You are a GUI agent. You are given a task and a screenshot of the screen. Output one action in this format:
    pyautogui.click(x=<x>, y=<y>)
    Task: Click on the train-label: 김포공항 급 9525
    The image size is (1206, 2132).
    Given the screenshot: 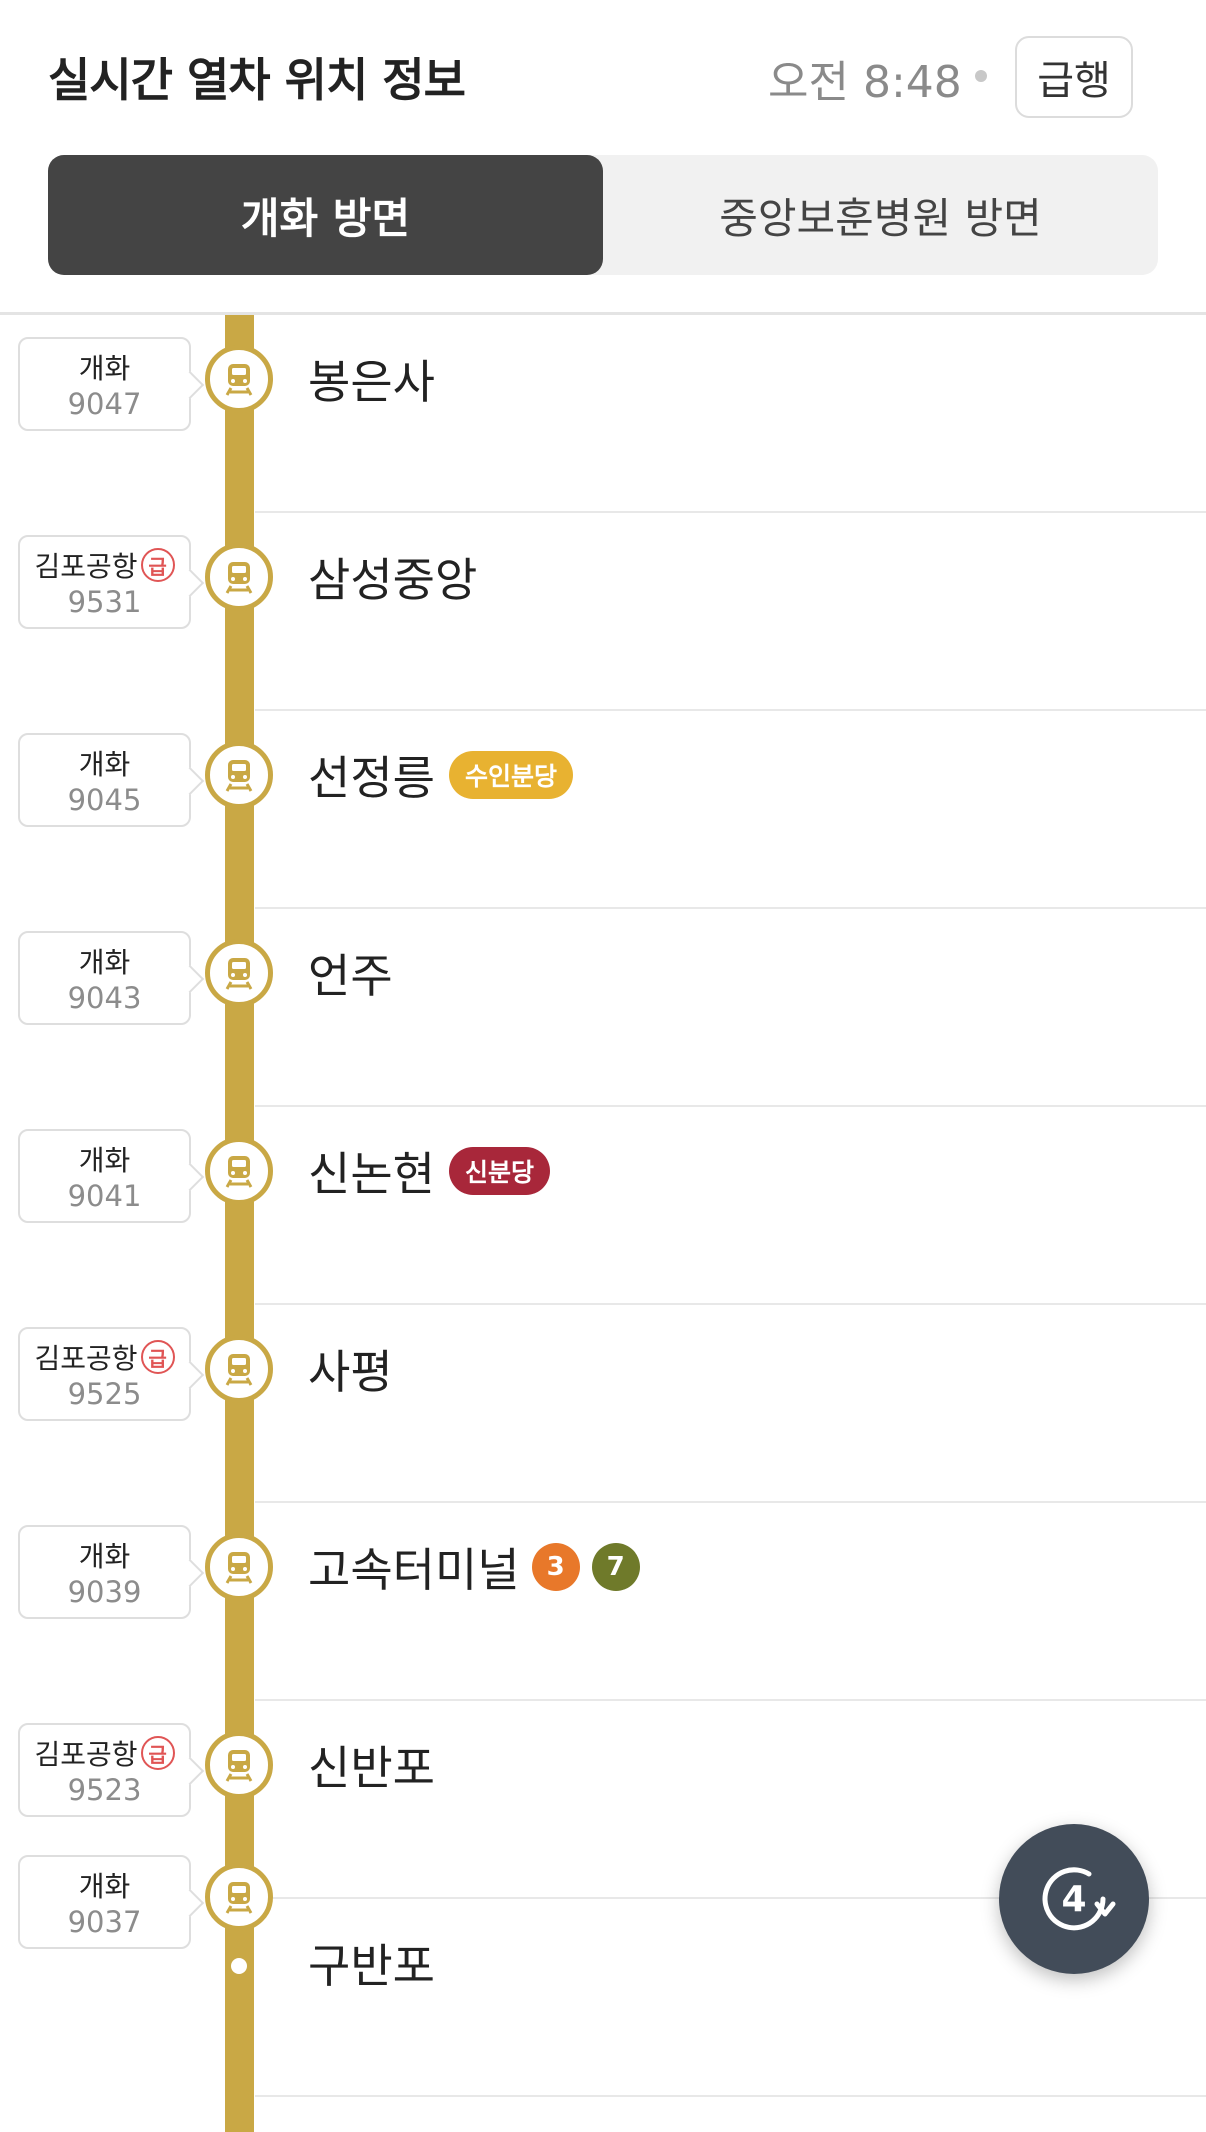 What is the action you would take?
    pyautogui.click(x=104, y=1374)
    